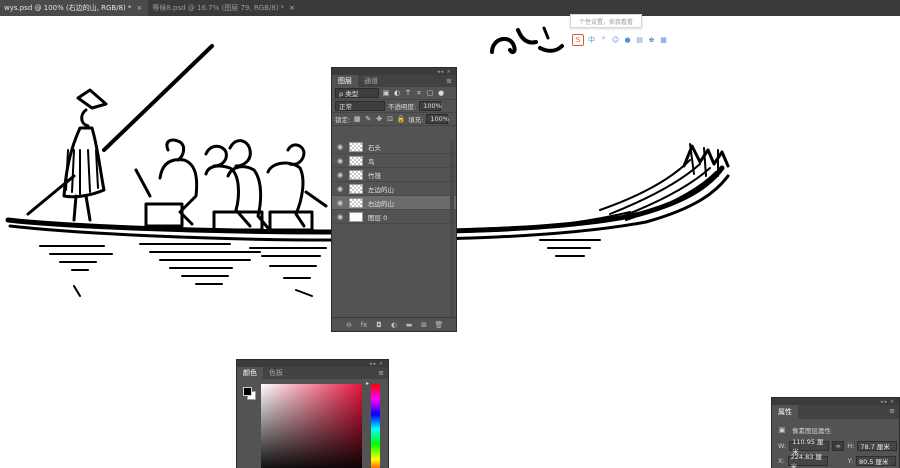 Image resolution: width=900 pixels, height=468 pixels. What do you see at coordinates (394, 81) in the screenshot?
I see `layers-panel-tabs: 图层 通道 ≡` at bounding box center [394, 81].